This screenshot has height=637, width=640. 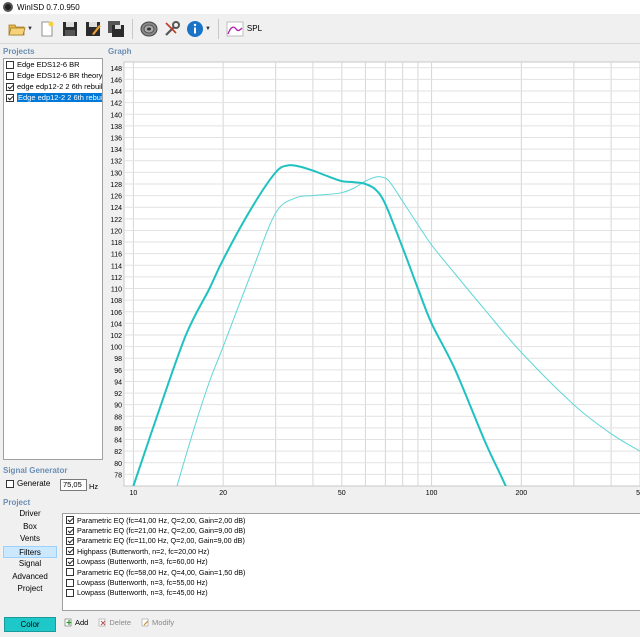 What do you see at coordinates (30, 624) in the screenshot?
I see `color-button: Color` at bounding box center [30, 624].